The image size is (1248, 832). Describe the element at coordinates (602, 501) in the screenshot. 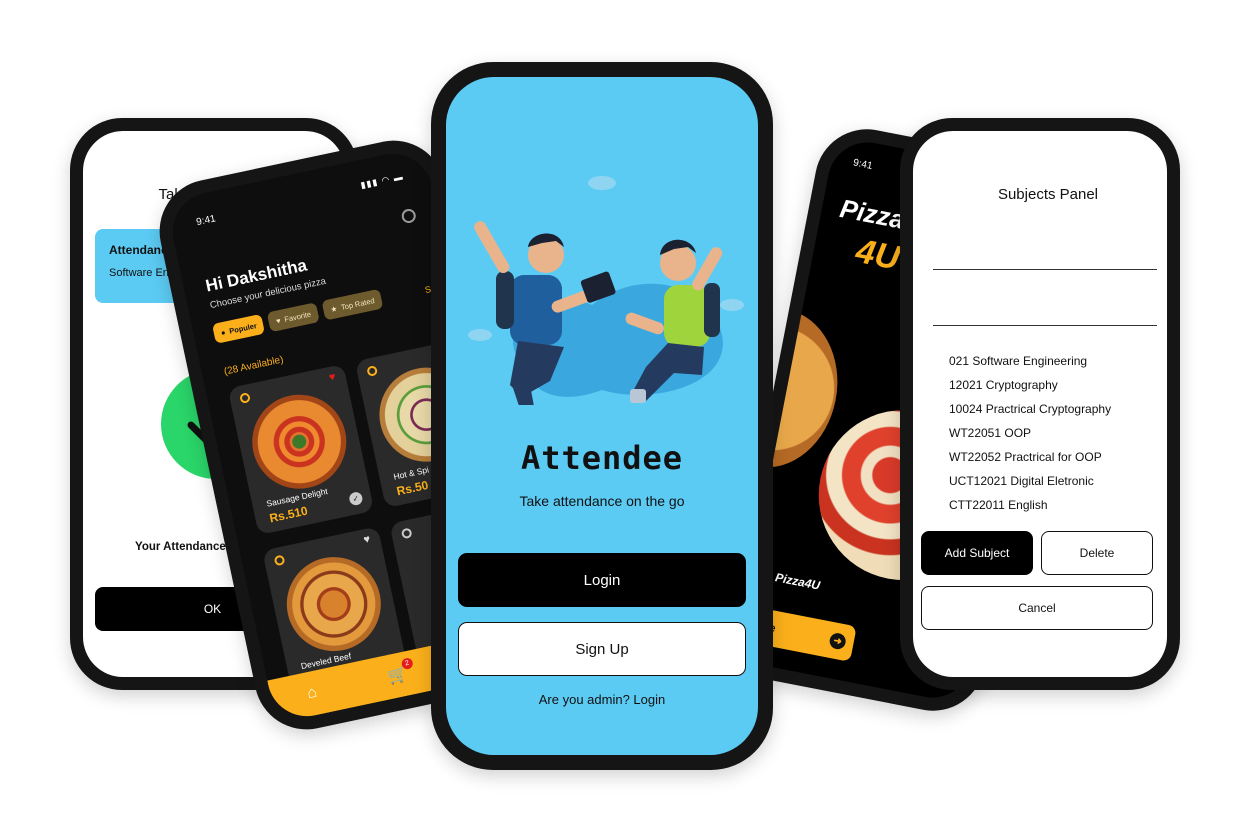

I see `app-tagline: Take attendance on the go` at that location.